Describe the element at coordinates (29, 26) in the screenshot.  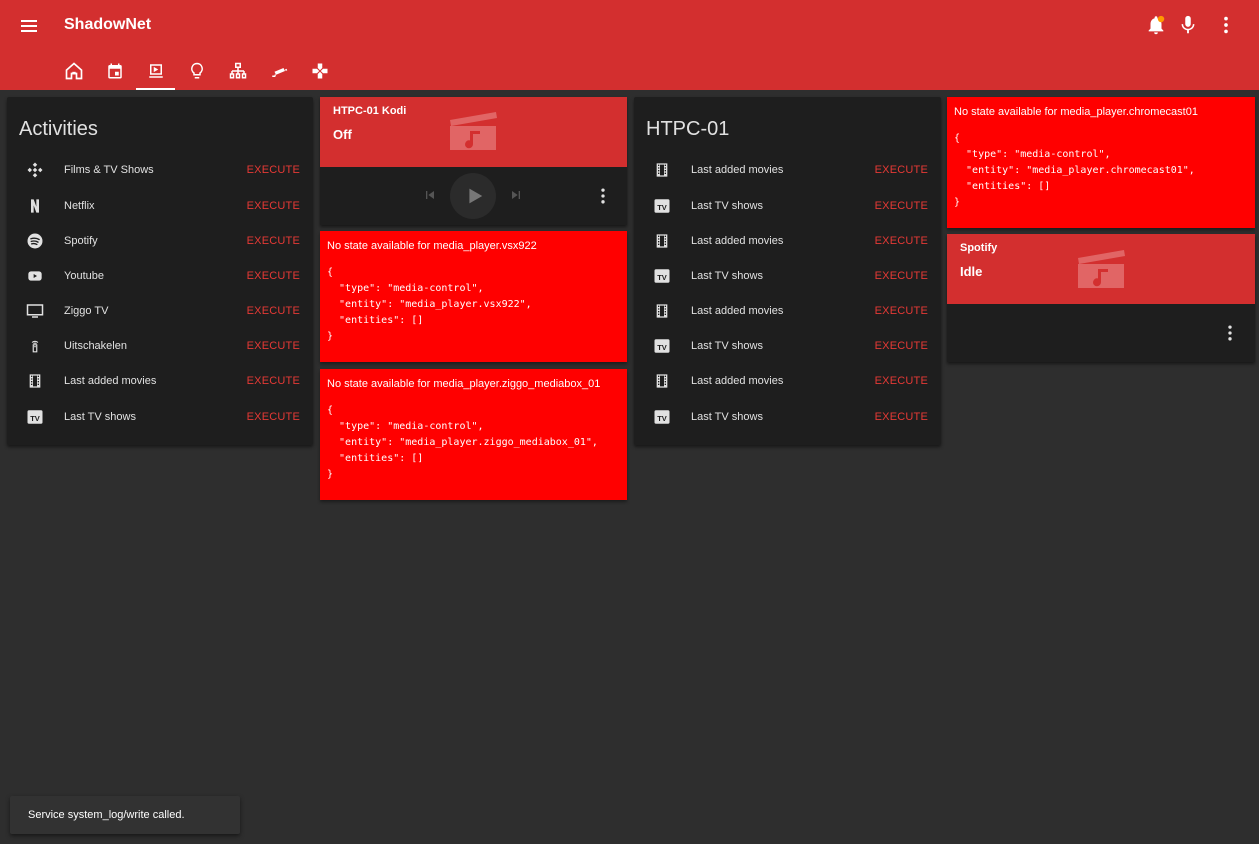
I see `menu-icon` at that location.